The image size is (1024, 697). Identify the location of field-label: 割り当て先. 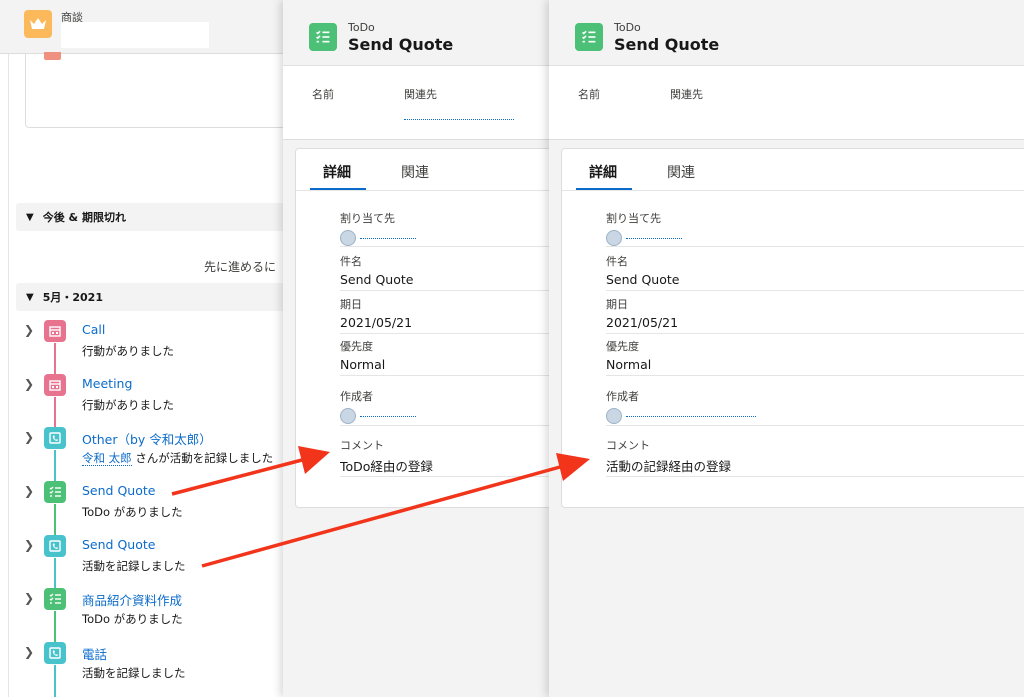
(367, 218).